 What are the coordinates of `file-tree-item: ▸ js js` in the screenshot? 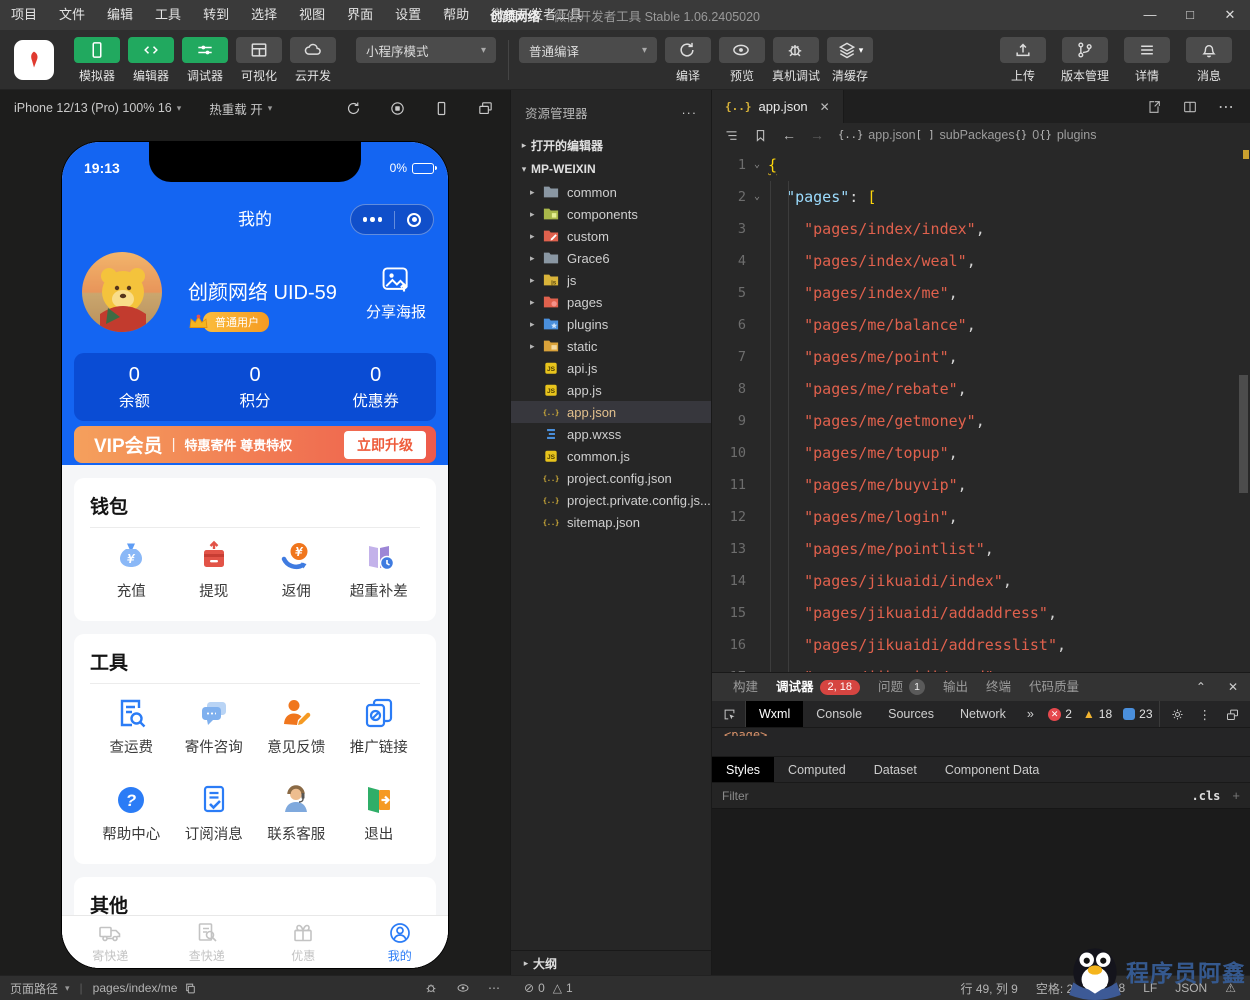 It's located at (611, 280).